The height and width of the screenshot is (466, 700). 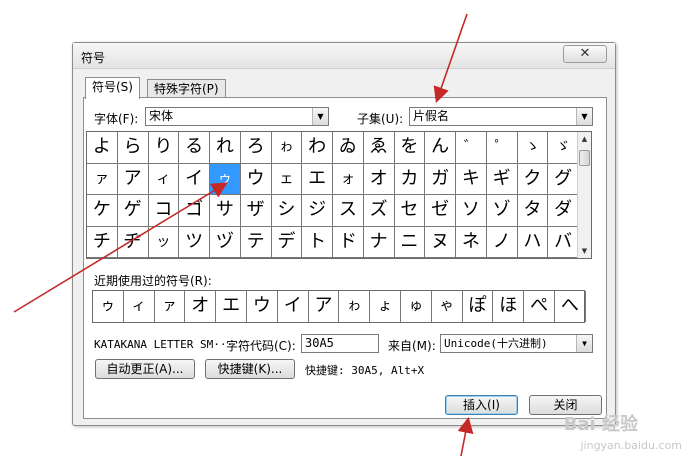 I want to click on arrow-to-selected-symbol, so click(x=120, y=247).